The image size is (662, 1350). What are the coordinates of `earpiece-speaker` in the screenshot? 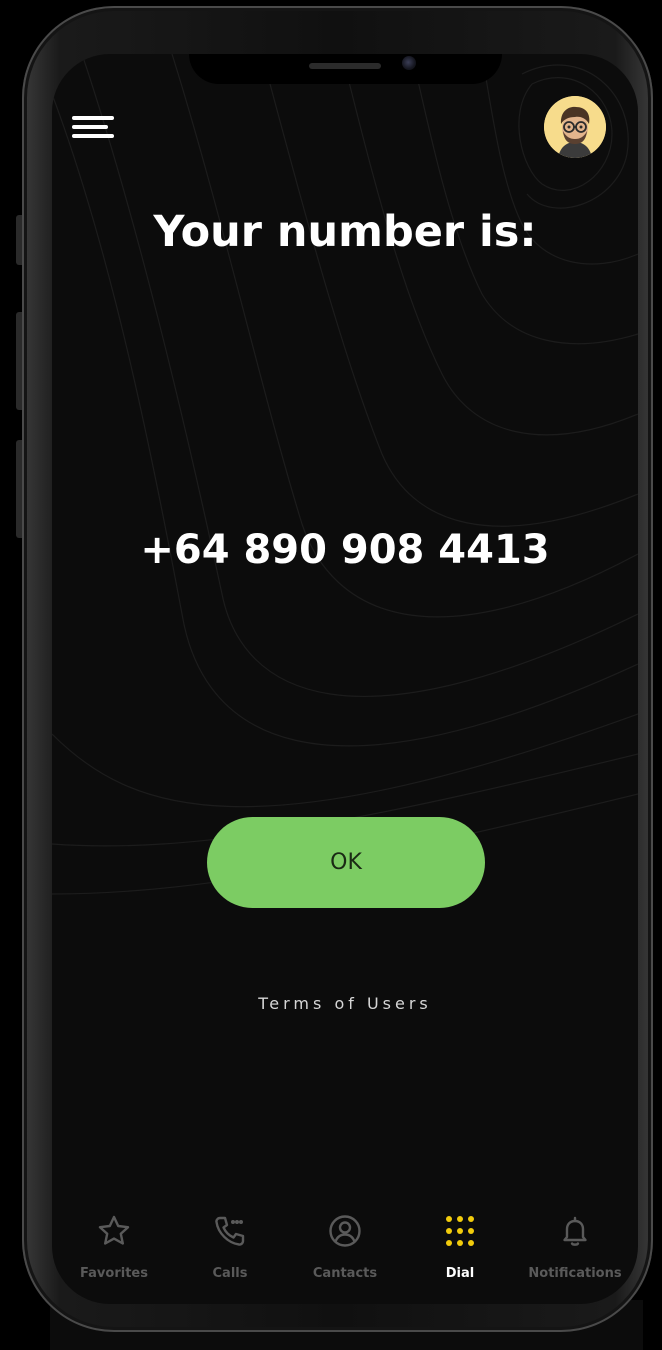 It's located at (345, 66).